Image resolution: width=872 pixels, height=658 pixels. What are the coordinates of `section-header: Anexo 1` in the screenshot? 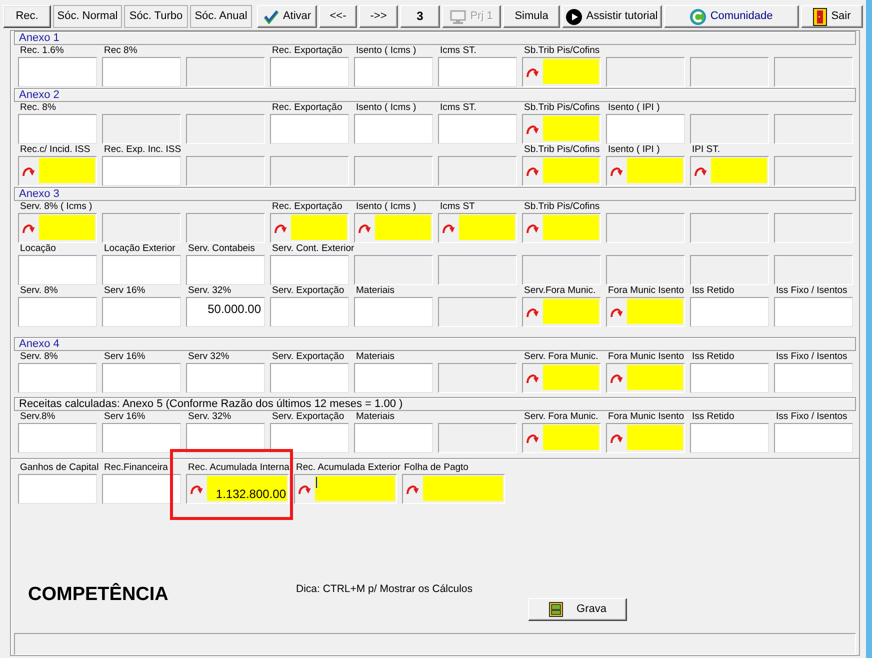 It's located at (435, 38).